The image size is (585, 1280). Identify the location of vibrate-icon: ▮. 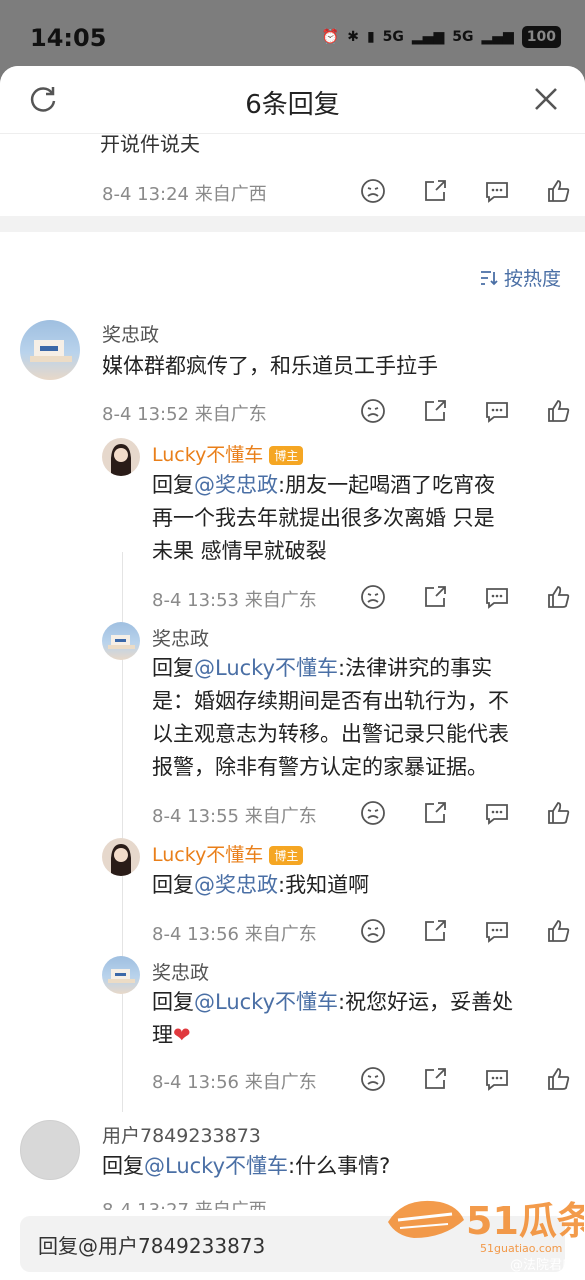
(370, 37).